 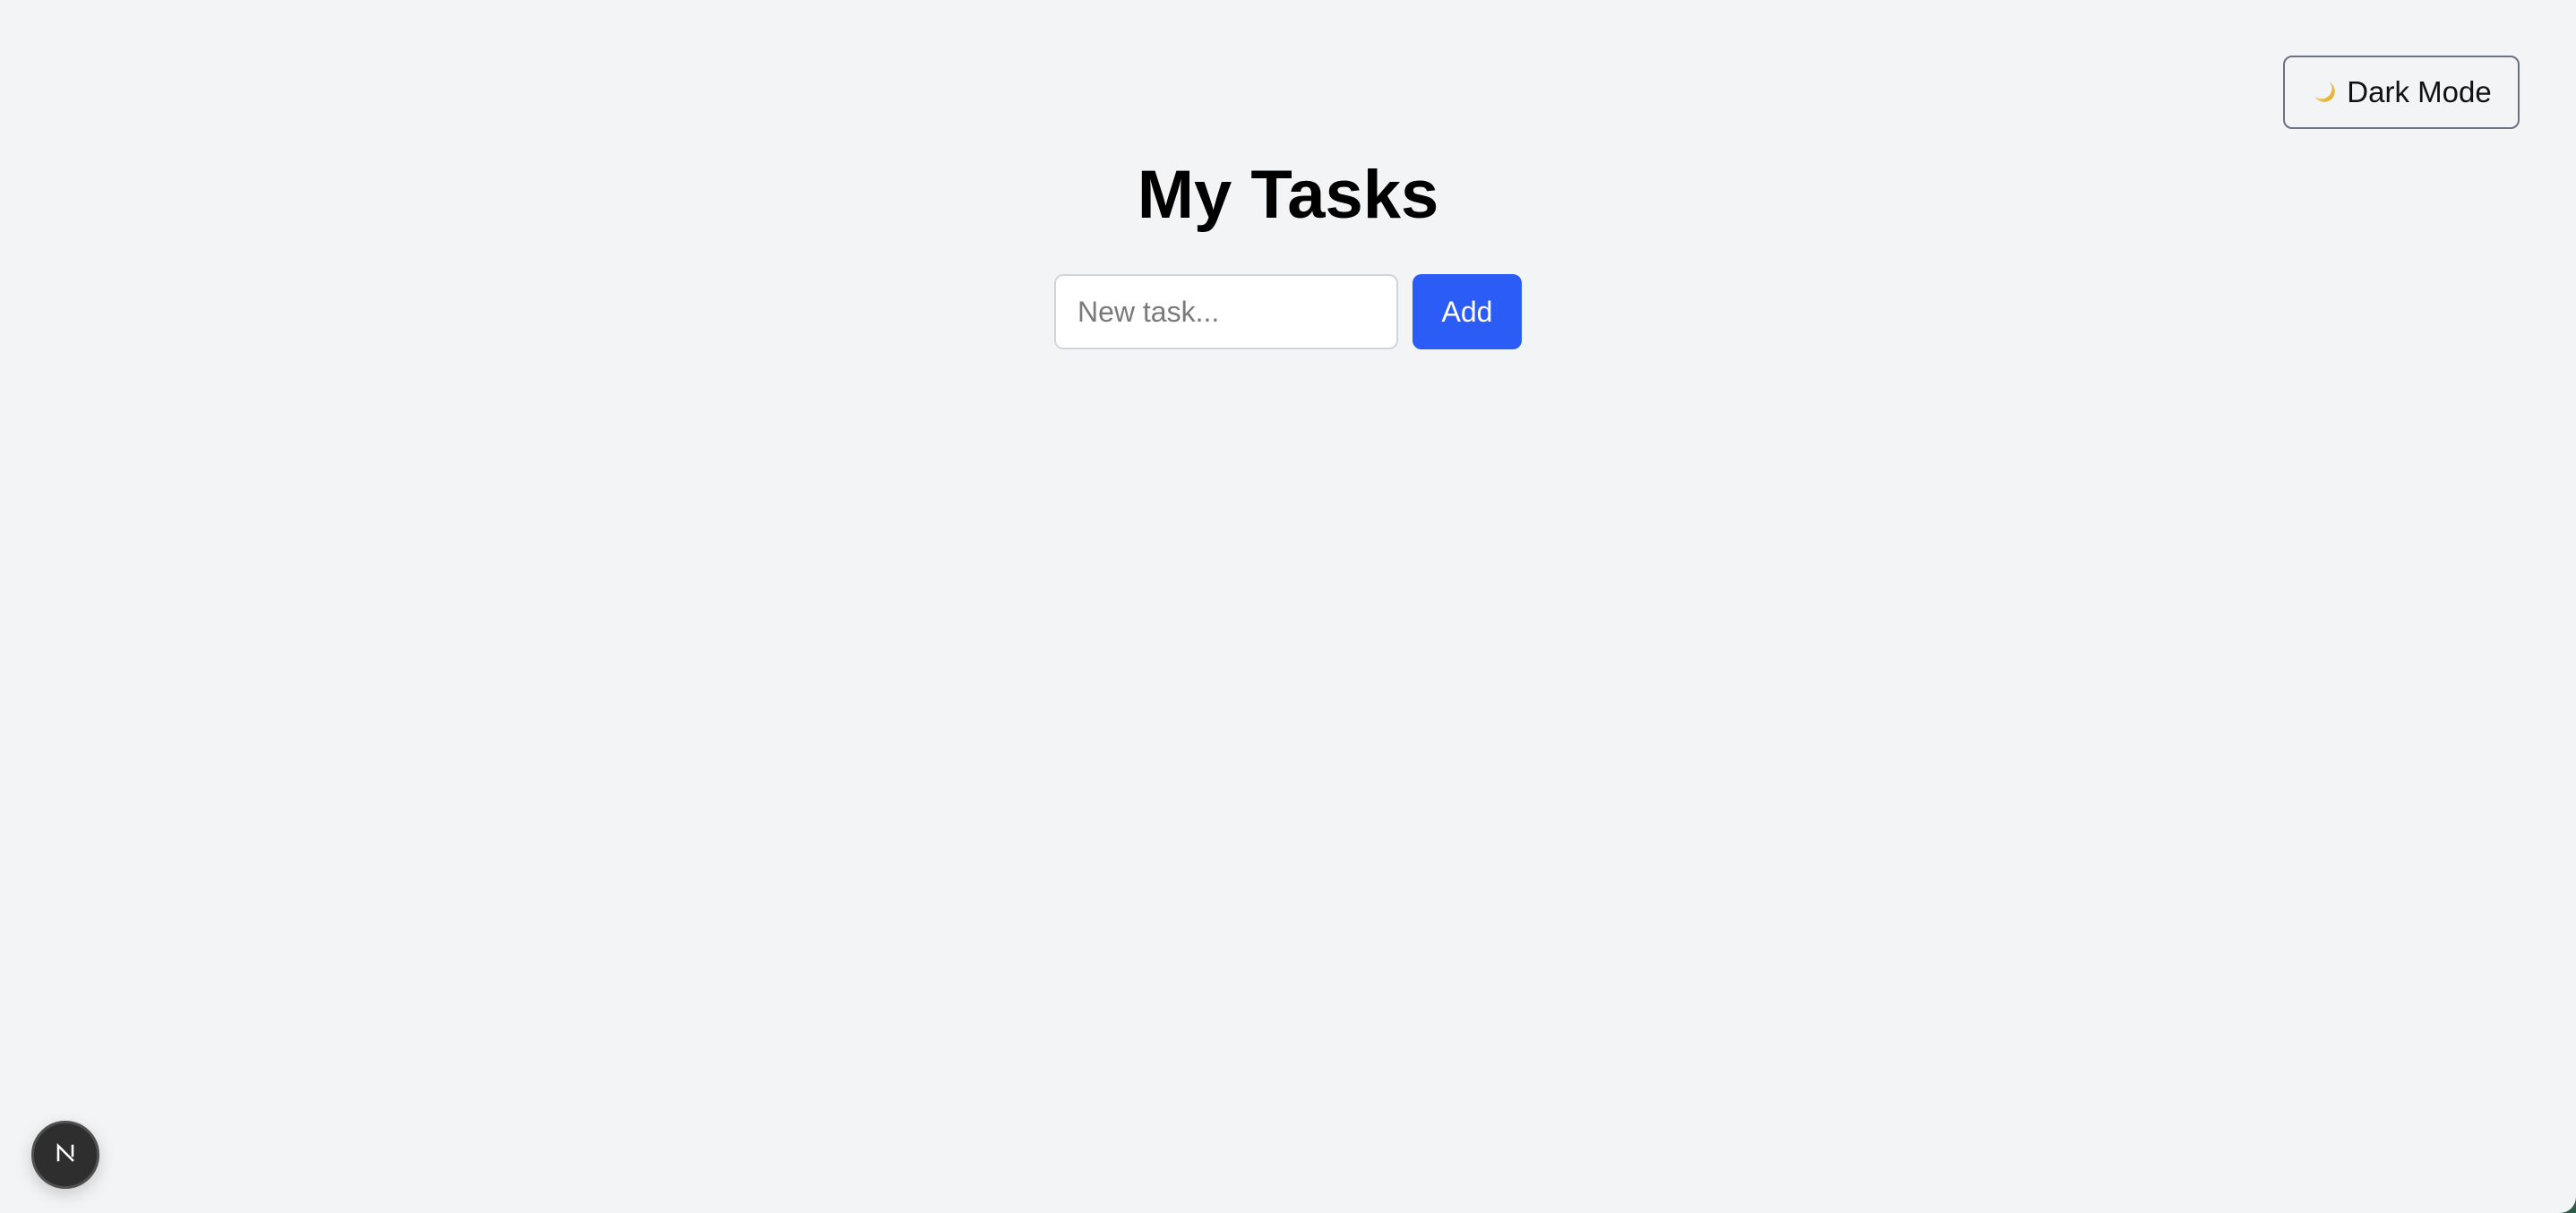 I want to click on nextjs-logo-icon, so click(x=65, y=1156).